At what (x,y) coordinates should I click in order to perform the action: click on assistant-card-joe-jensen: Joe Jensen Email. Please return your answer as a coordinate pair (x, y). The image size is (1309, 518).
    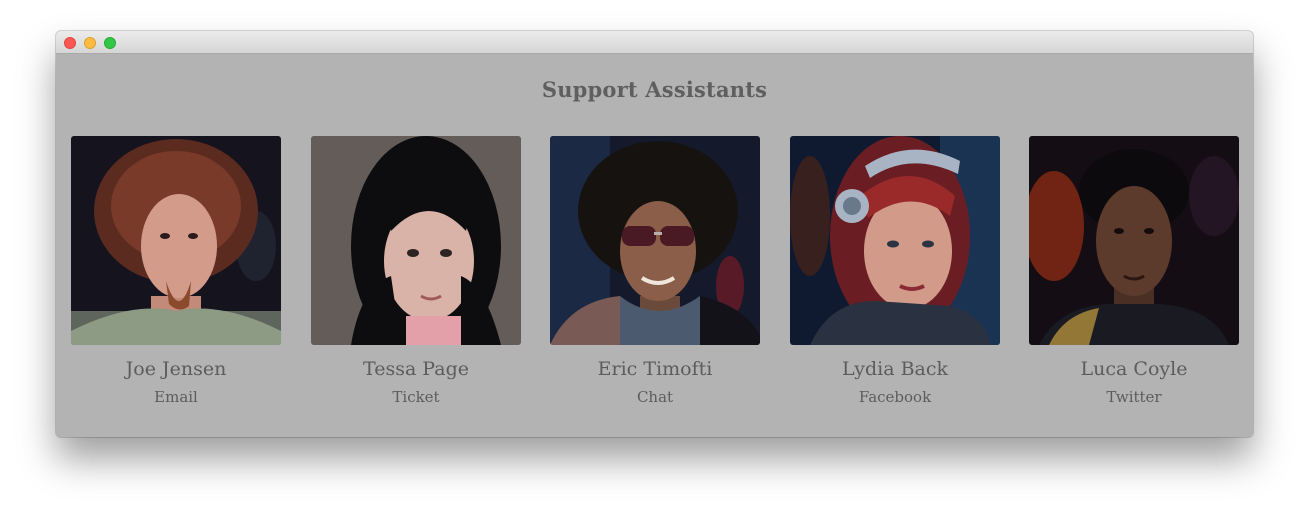
    Looking at the image, I should click on (176, 271).